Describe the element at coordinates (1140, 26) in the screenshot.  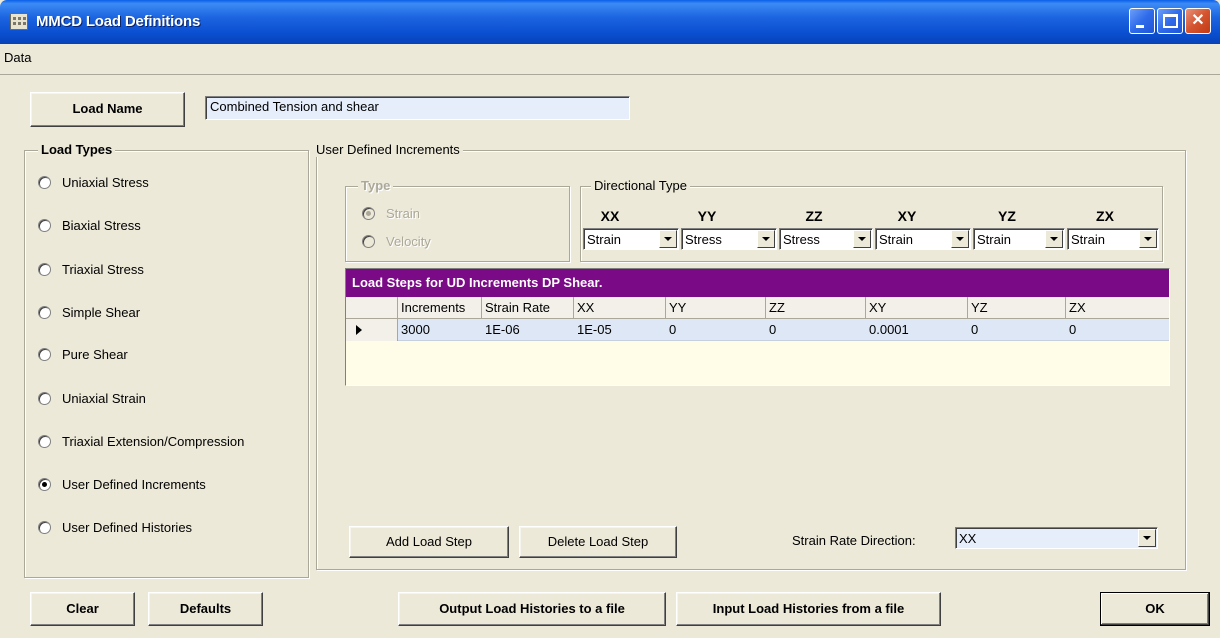
I see `minimize-icon` at that location.